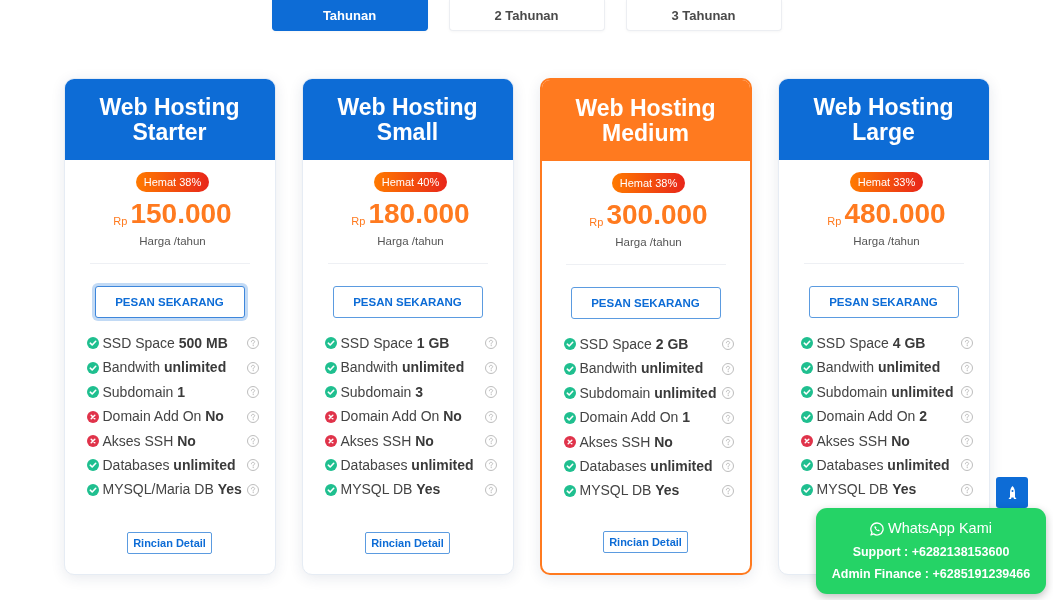 The height and width of the screenshot is (600, 1053). I want to click on whatsapp-title: WhatsApp Kami, so click(940, 529).